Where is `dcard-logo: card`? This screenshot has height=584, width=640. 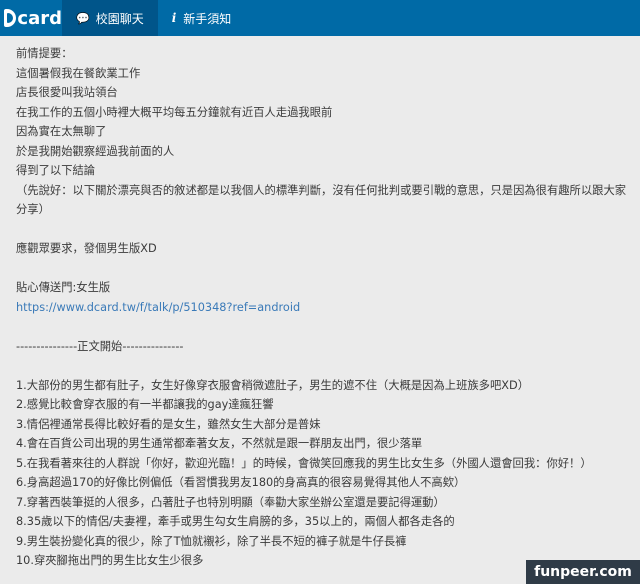 dcard-logo: card is located at coordinates (31, 18).